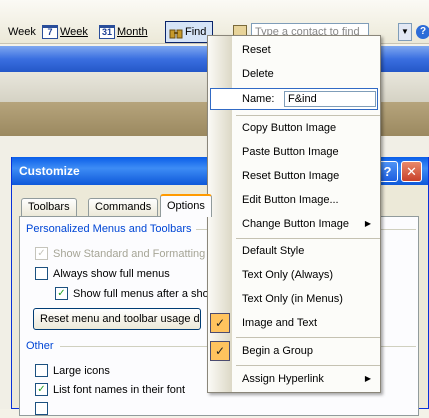 Image resolution: width=429 pixels, height=418 pixels. What do you see at coordinates (294, 224) in the screenshot?
I see `menu-item-change-button-image: Change Button Image ▶` at bounding box center [294, 224].